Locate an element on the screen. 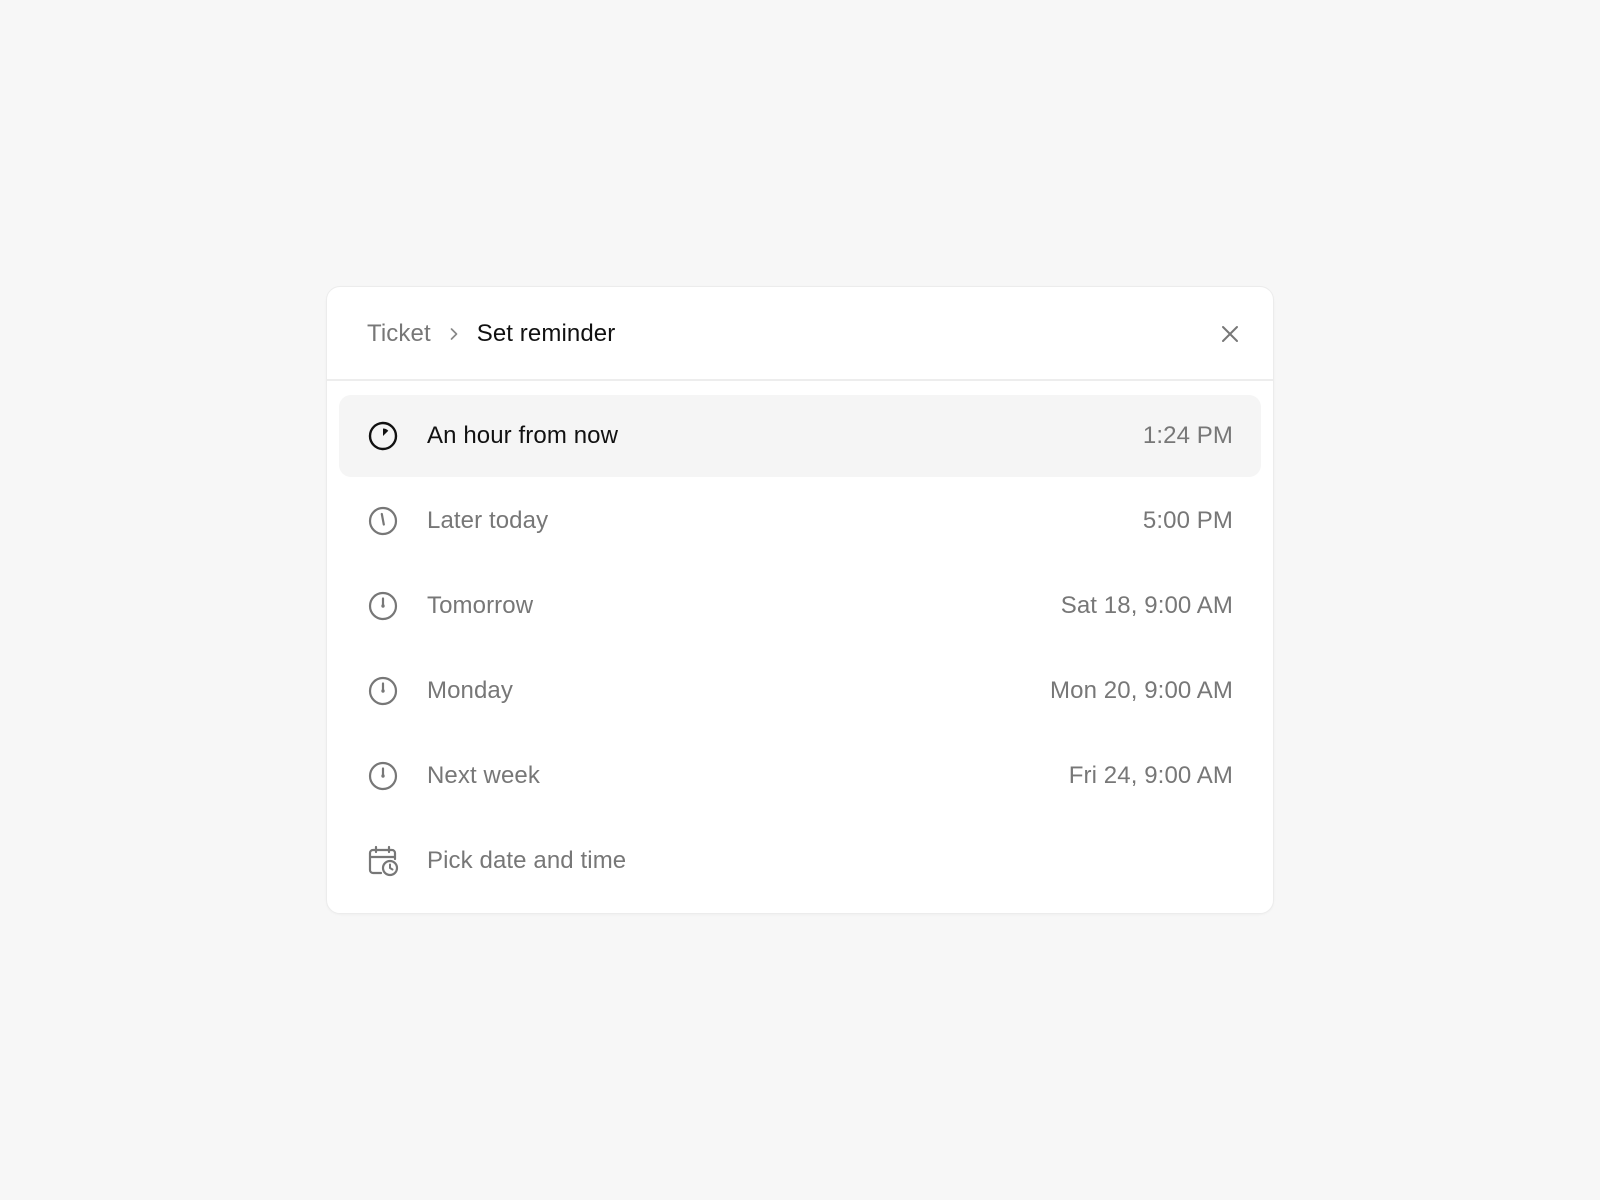 This screenshot has height=1200, width=1600. breadcrumb: Ticket Set reminder is located at coordinates (491, 334).